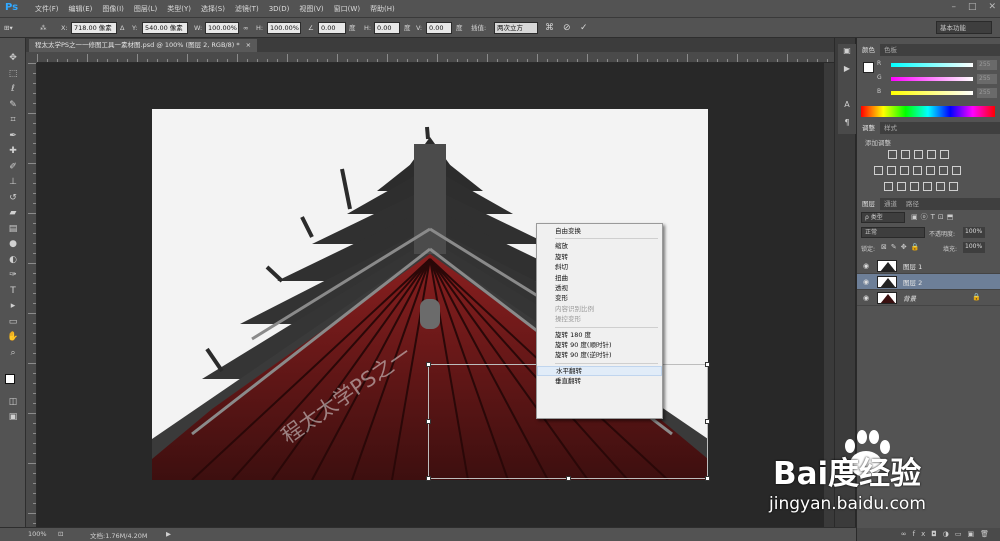  I want to click on move-tool-icon: ✥, so click(13, 58).